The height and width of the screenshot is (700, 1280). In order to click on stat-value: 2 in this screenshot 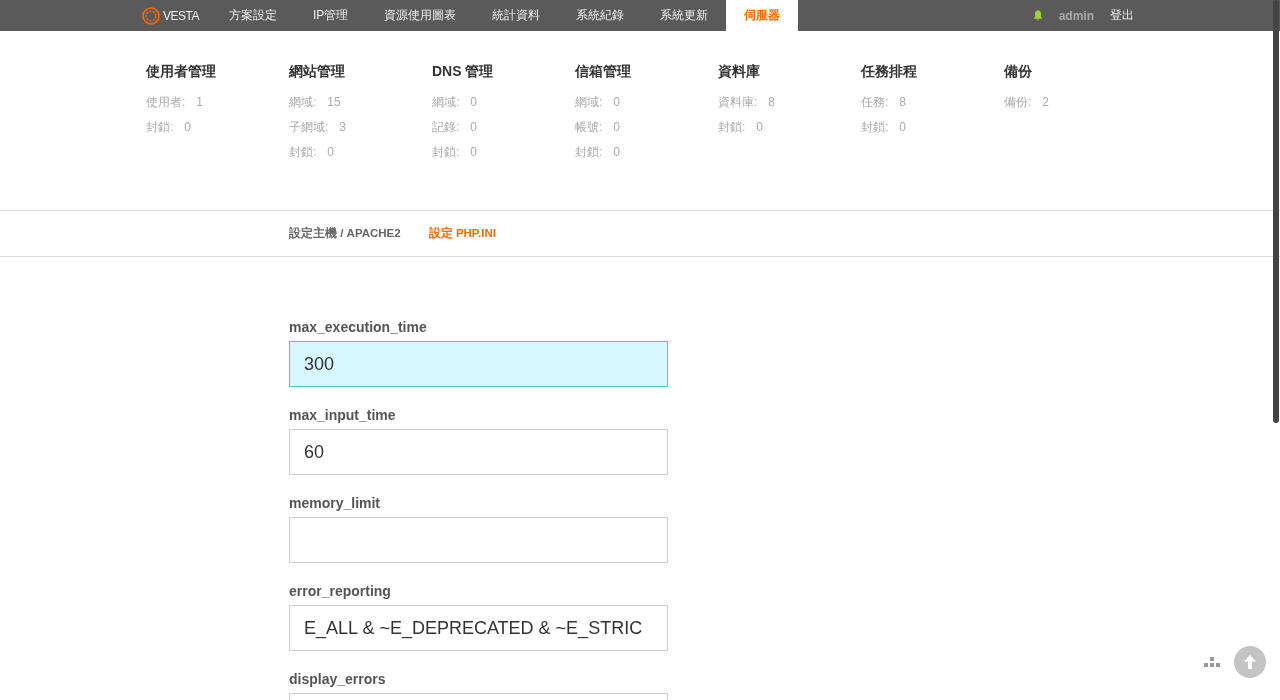, I will do `click(1046, 103)`.